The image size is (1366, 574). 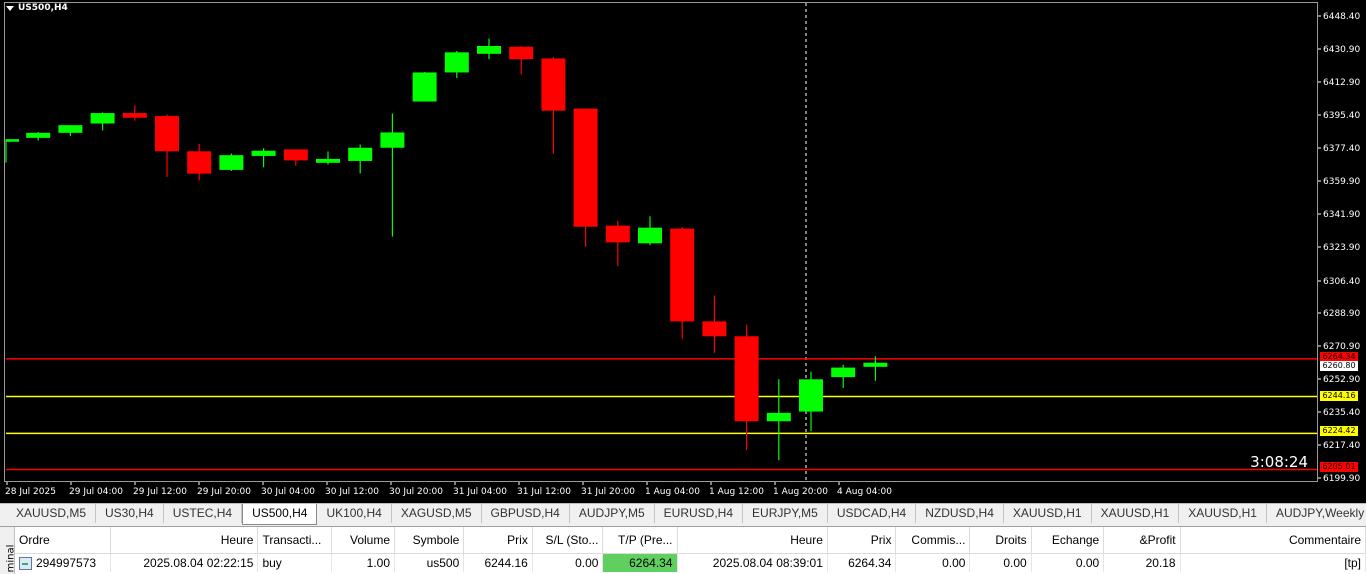 I want to click on tab-us500-h4: US500,H4, so click(x=280, y=514).